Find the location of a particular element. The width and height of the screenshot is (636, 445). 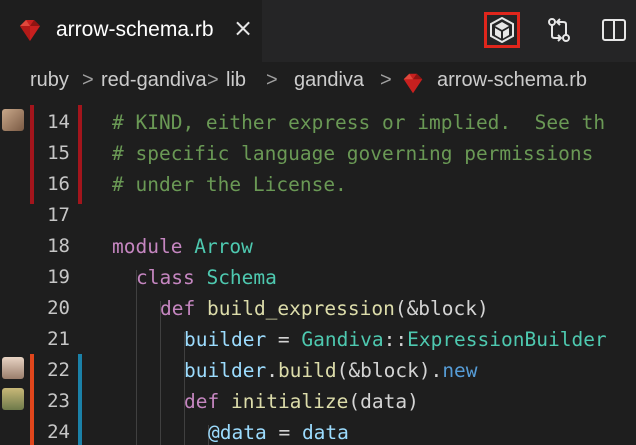

keyword-new: new is located at coordinates (460, 370).